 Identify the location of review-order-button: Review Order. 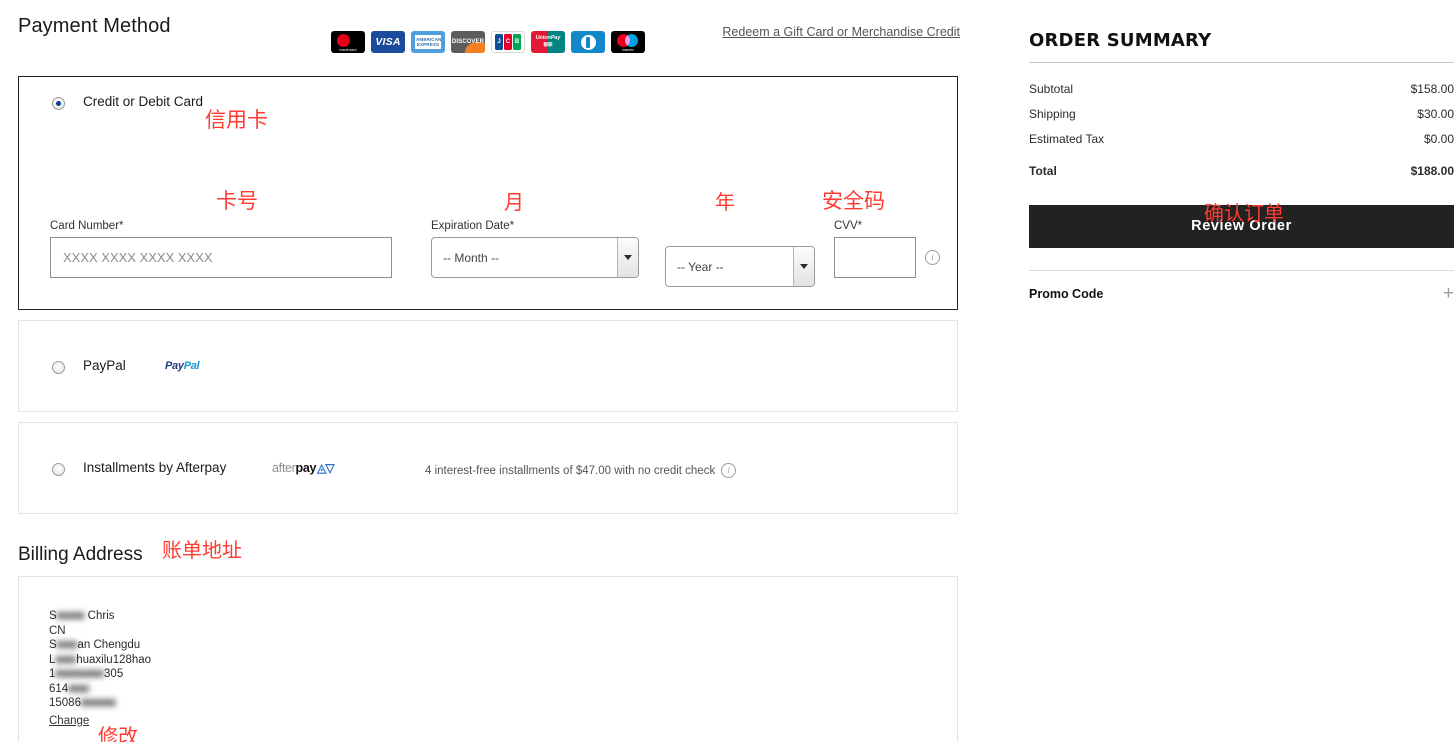
(1241, 226).